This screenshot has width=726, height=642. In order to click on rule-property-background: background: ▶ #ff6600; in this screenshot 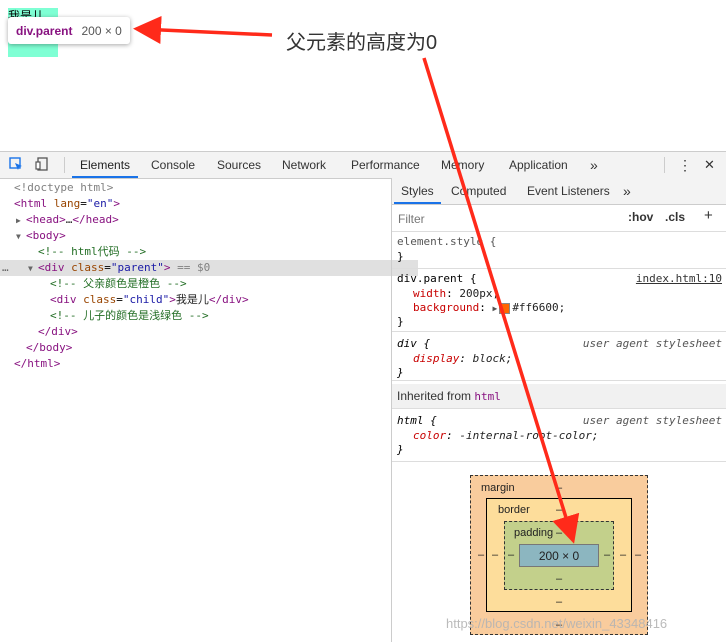, I will do `click(489, 307)`.